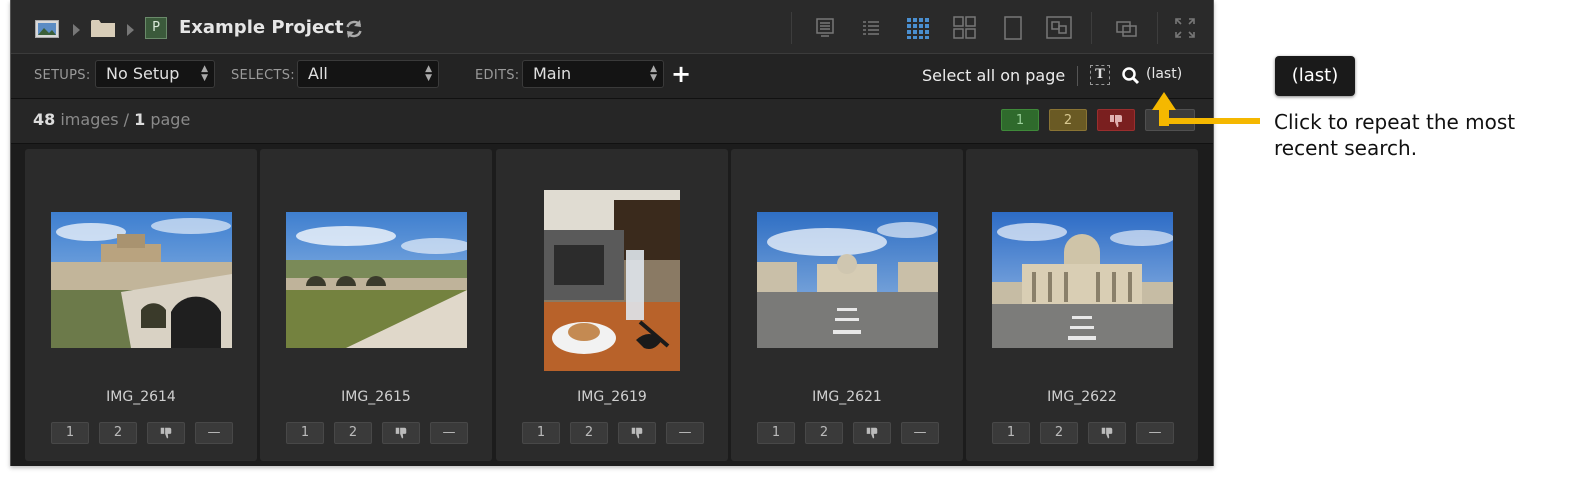  I want to click on image-card: IMG_2615 1 2 —, so click(376, 305).